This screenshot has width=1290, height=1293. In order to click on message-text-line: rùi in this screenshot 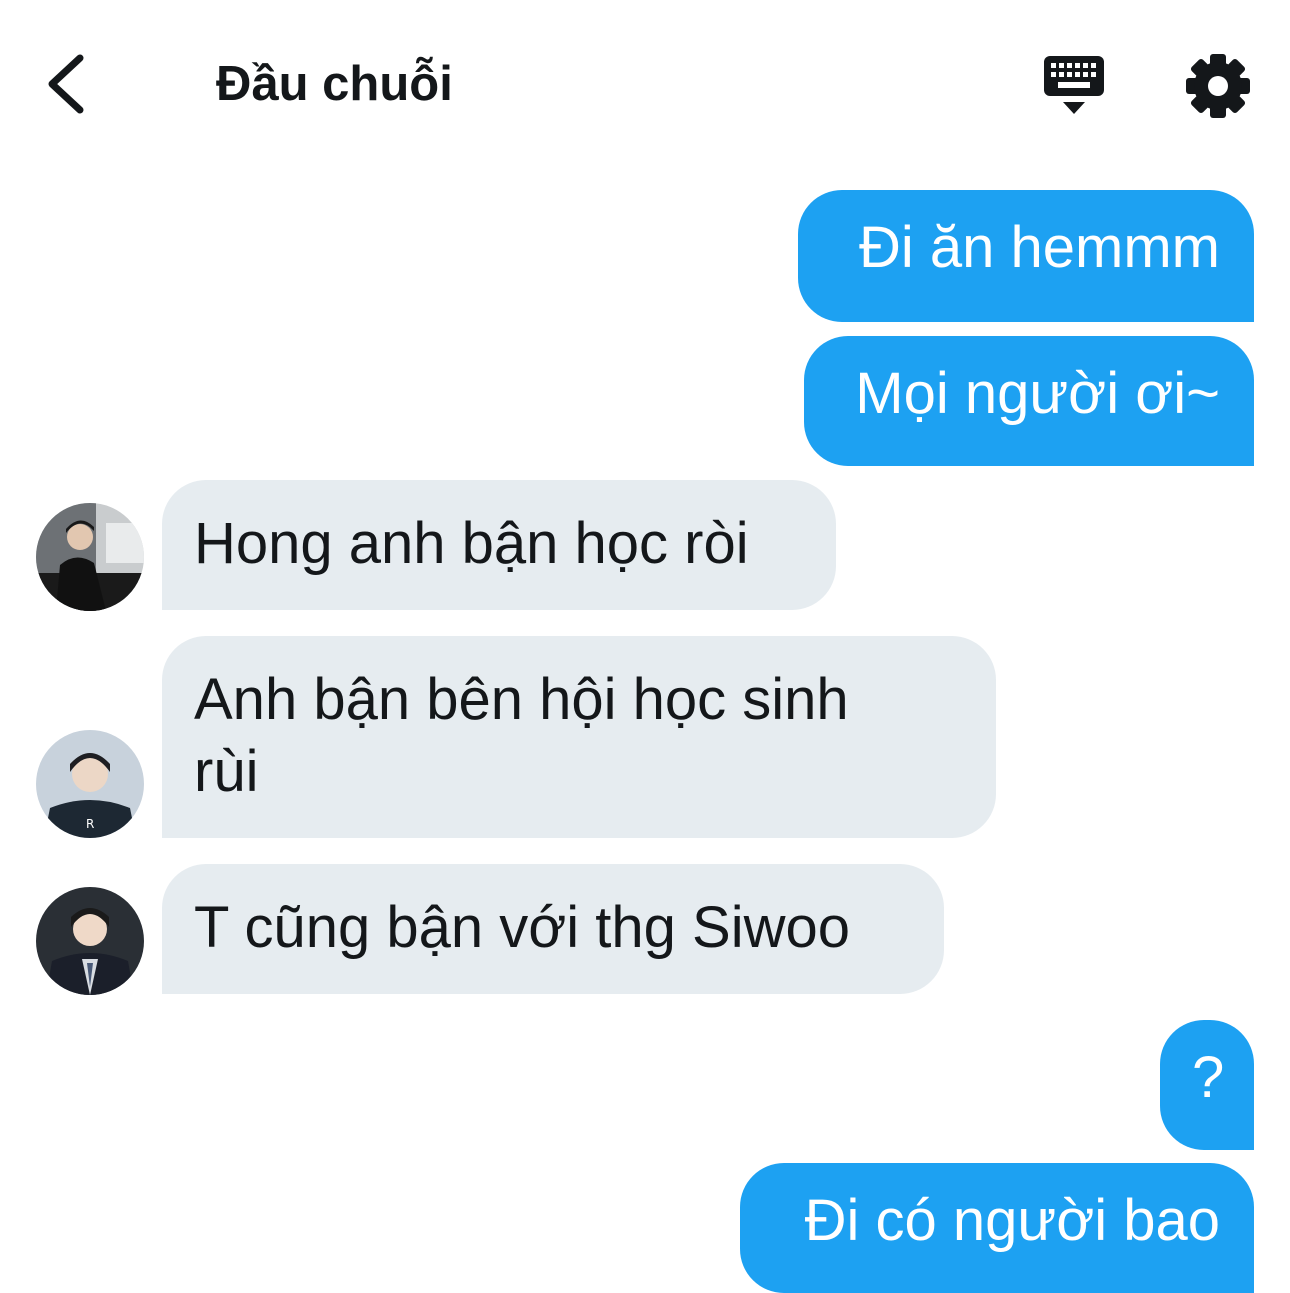, I will do `click(226, 771)`.